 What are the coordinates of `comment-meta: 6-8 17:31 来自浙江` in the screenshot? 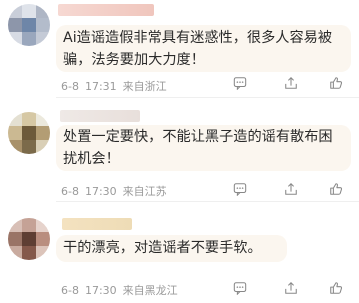 It's located at (117, 86).